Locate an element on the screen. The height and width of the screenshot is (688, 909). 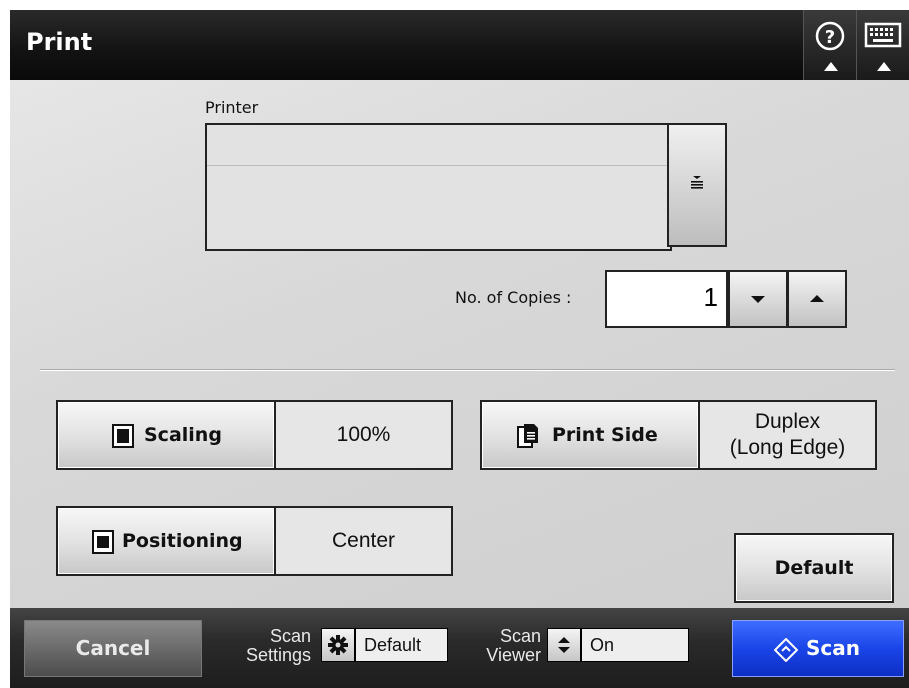
positioning-icon is located at coordinates (103, 542).